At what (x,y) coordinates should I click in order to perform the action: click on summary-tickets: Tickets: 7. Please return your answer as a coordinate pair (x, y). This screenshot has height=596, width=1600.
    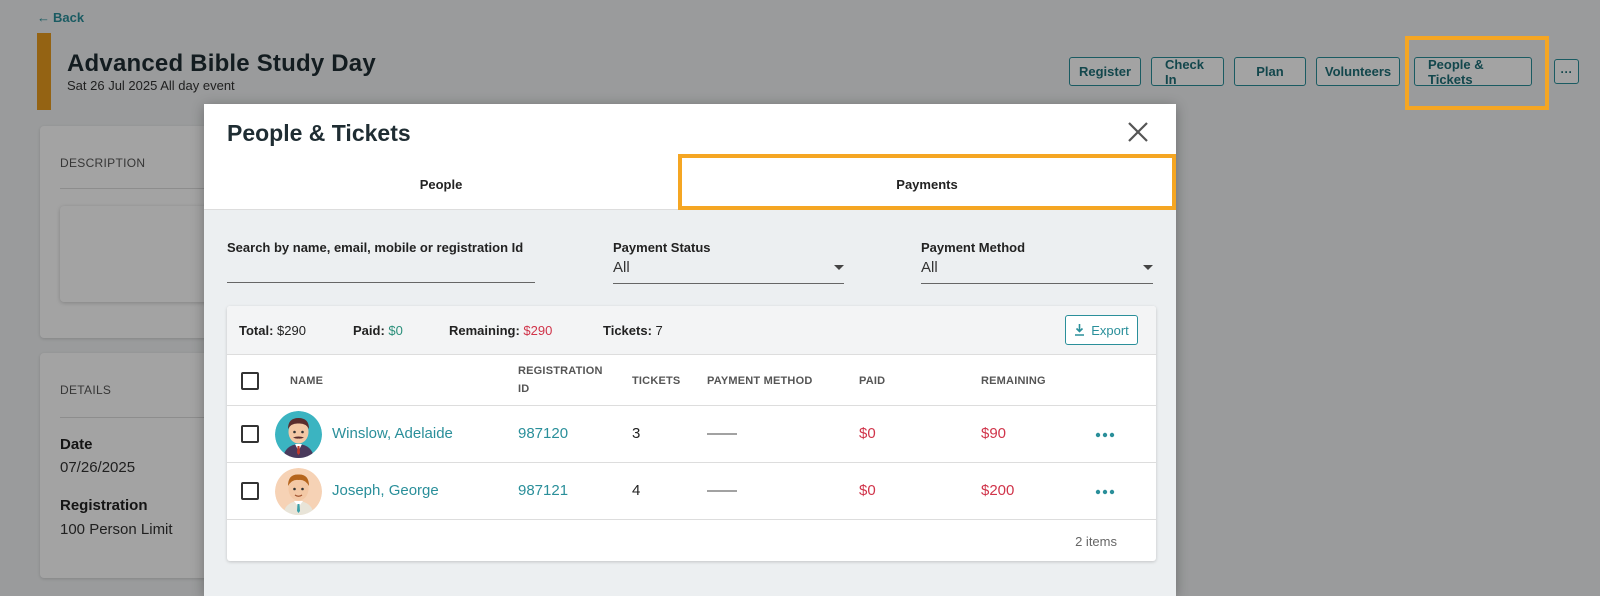
    Looking at the image, I should click on (633, 330).